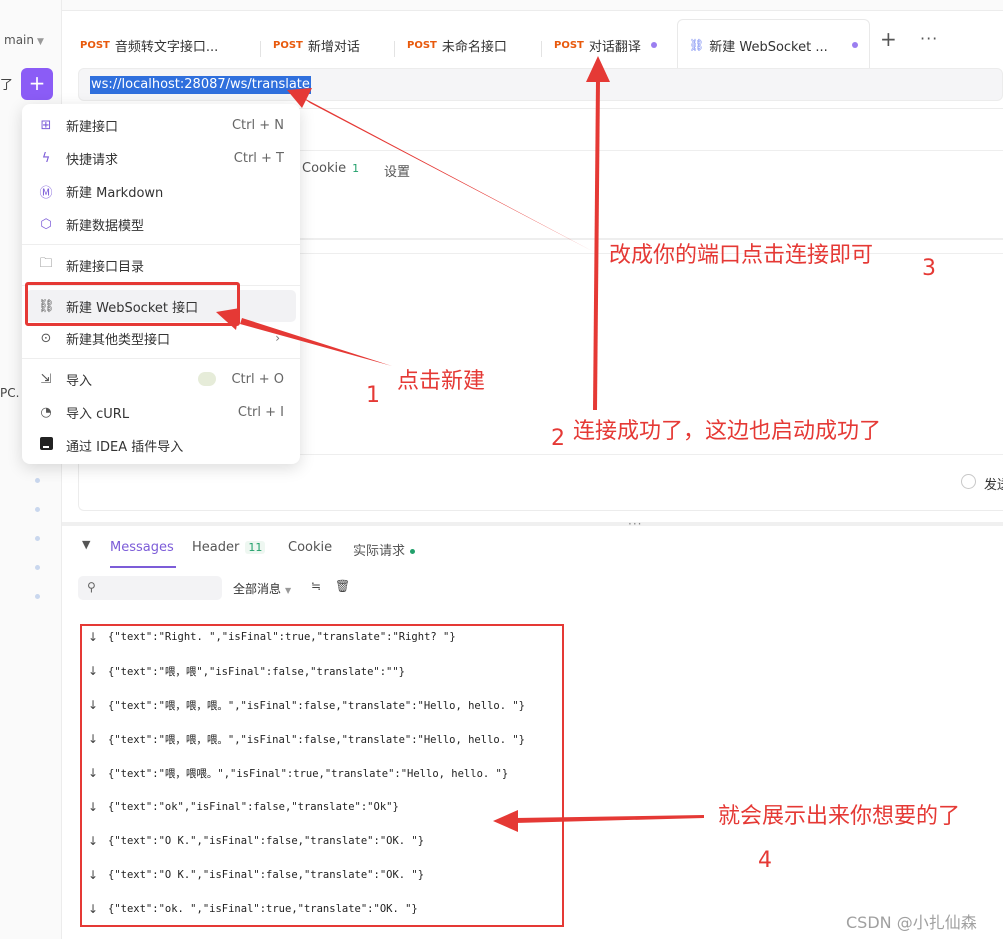  I want to click on tab-messages: Messages, so click(142, 547).